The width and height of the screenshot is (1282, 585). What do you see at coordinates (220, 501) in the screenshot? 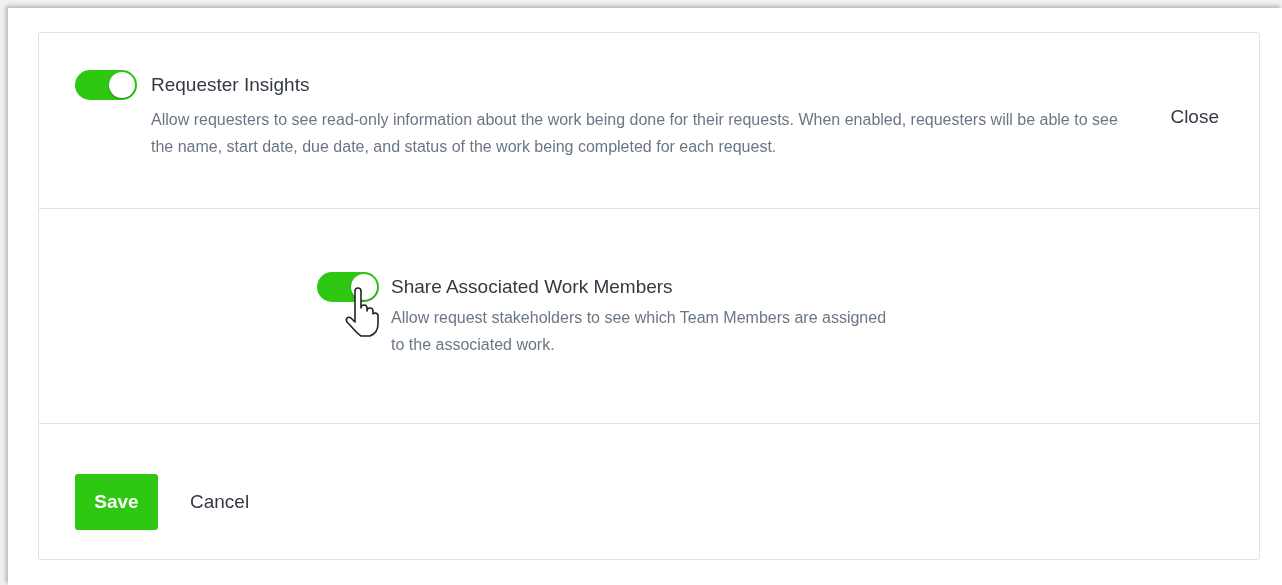
I see `cancel-button: Cancel` at bounding box center [220, 501].